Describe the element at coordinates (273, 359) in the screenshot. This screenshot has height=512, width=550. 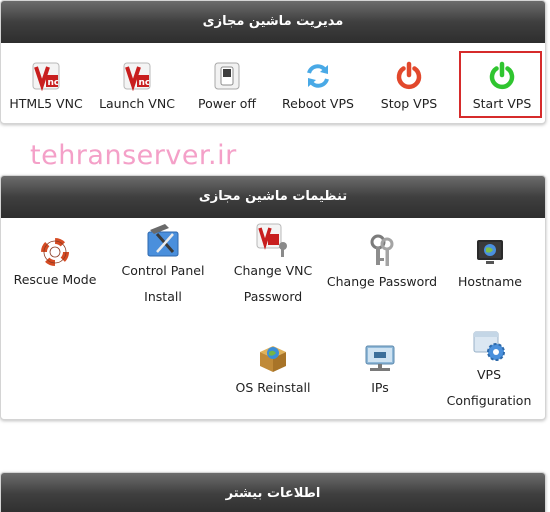
I see `box-globe-icon` at that location.